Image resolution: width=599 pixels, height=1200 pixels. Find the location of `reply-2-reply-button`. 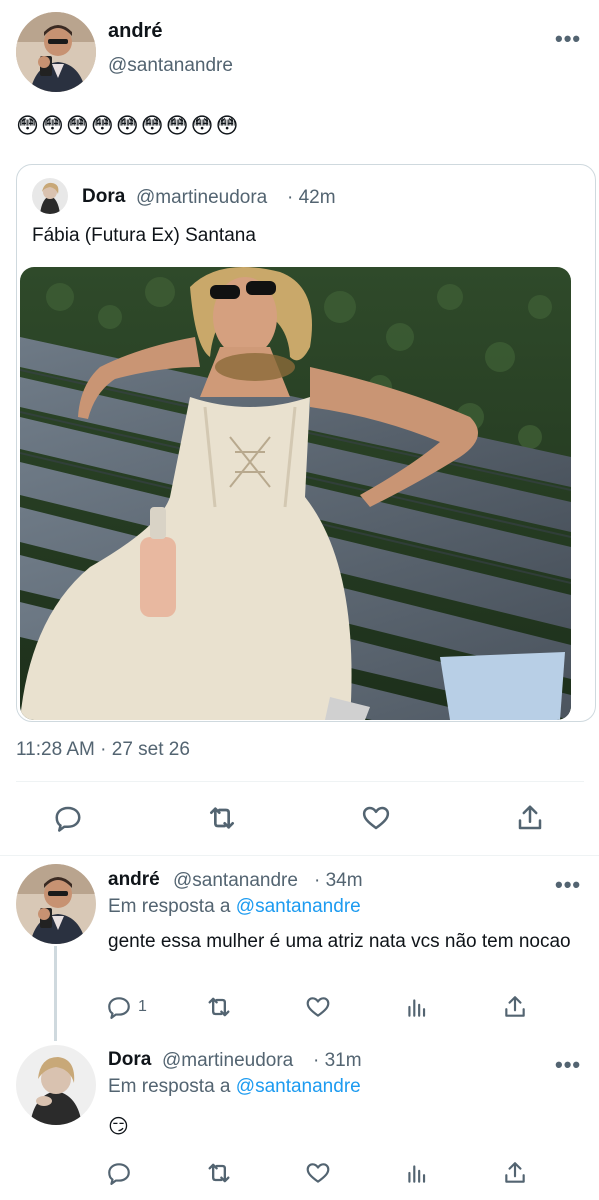

reply-2-reply-button is located at coordinates (119, 1173).